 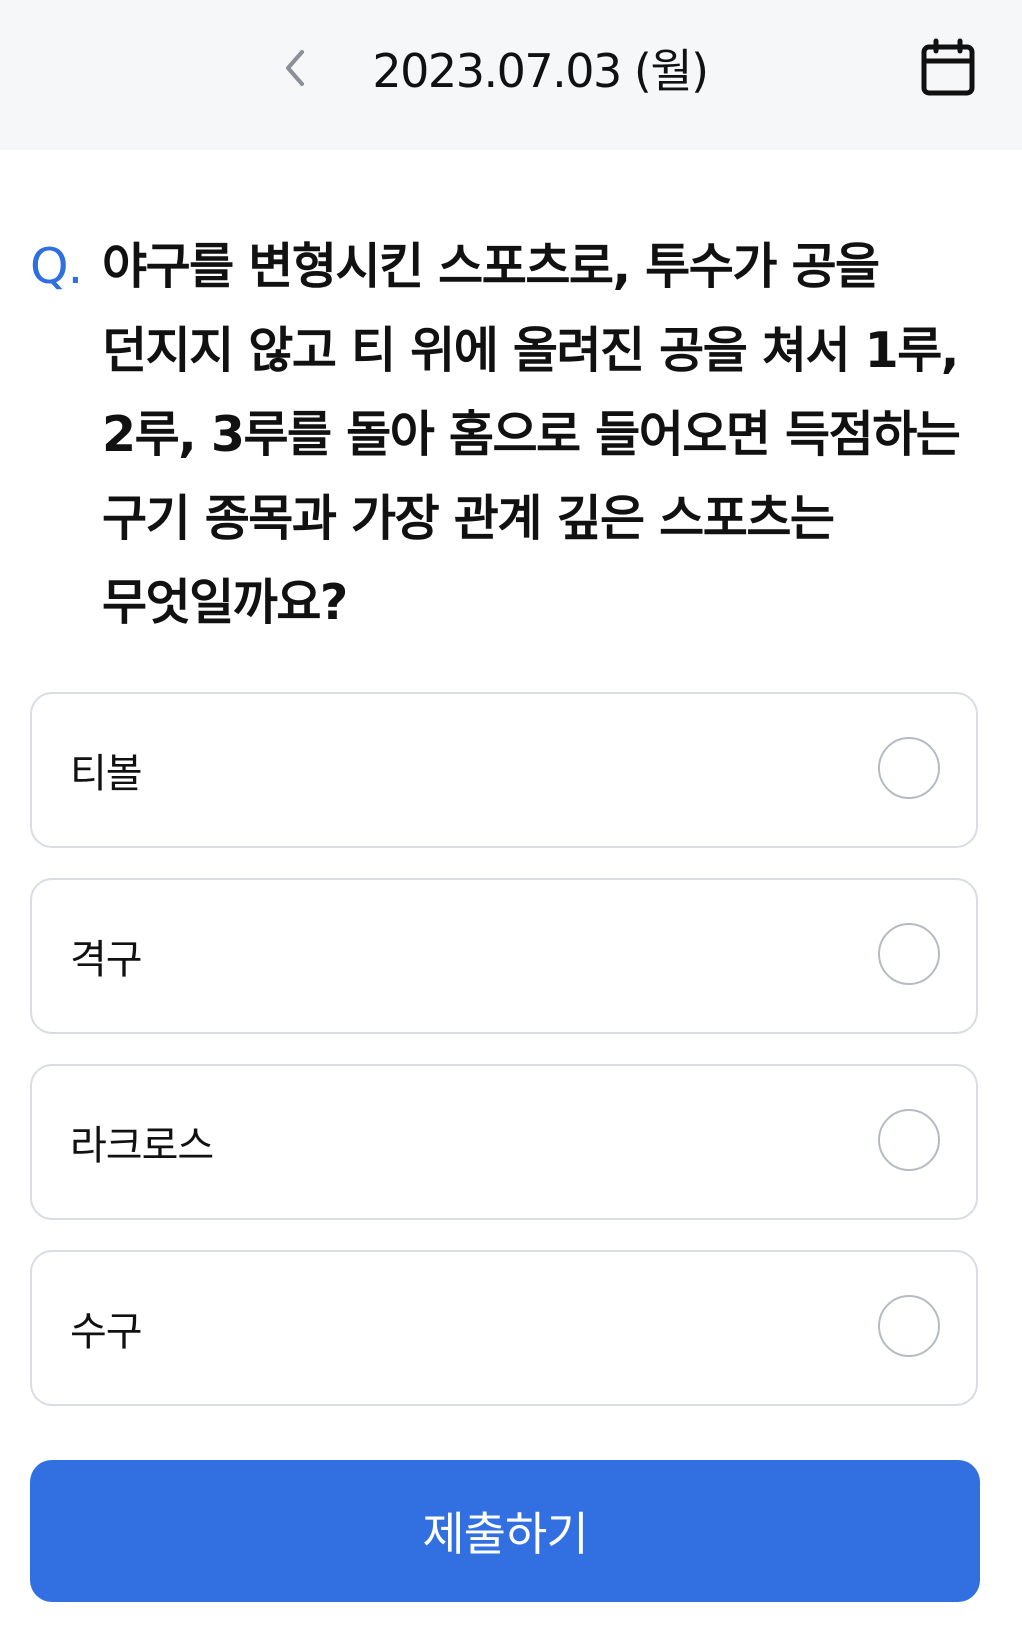 I want to click on answer-option-1: 티볼, so click(x=504, y=770).